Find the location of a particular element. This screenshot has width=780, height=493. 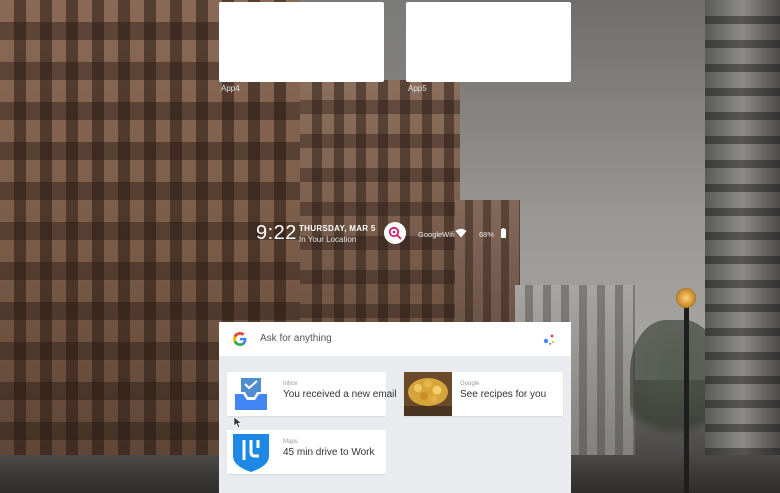

maps-thumb is located at coordinates (251, 452).